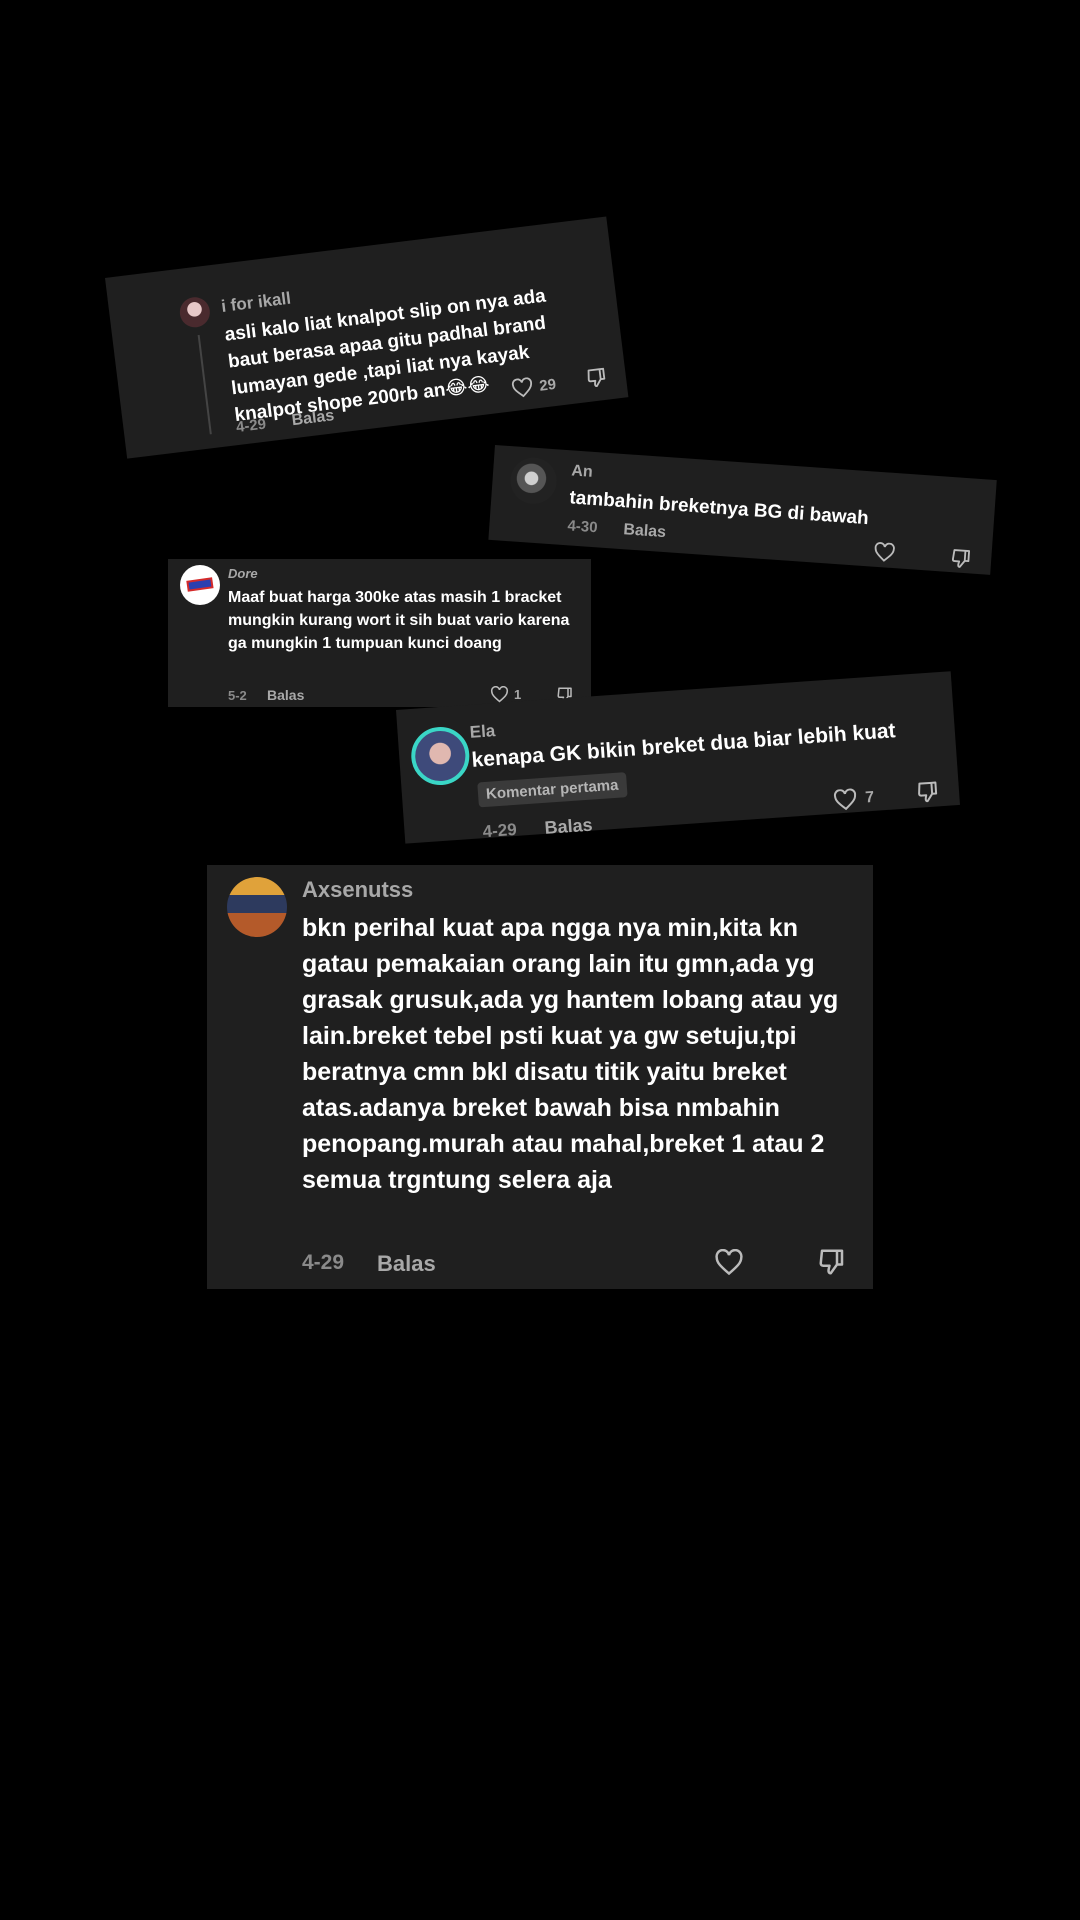  What do you see at coordinates (547, 385) in the screenshot?
I see `like-count: 29` at bounding box center [547, 385].